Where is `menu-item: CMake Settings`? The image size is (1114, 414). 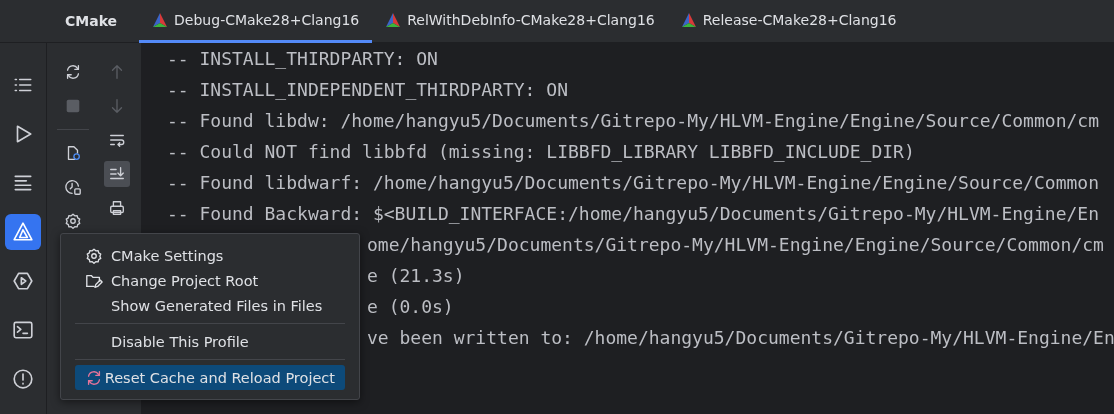
menu-item: CMake Settings is located at coordinates (210, 255).